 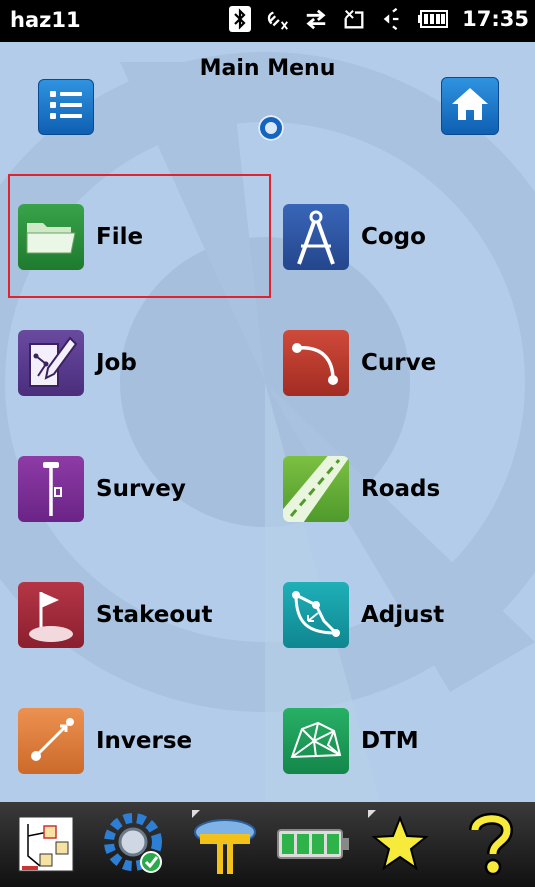 What do you see at coordinates (316, 19) in the screenshot?
I see `sync-icon` at bounding box center [316, 19].